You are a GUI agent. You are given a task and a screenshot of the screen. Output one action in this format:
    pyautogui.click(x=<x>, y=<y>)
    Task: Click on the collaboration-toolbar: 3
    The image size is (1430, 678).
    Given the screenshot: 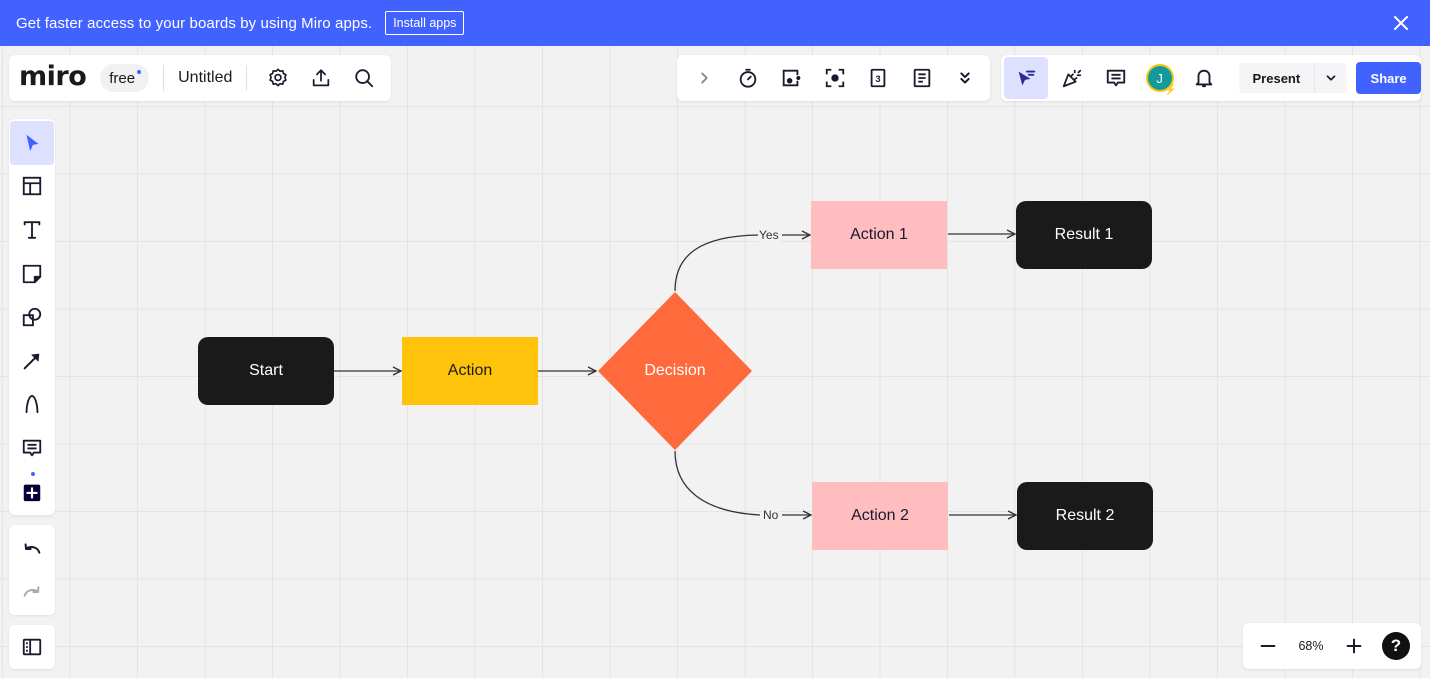 What is the action you would take?
    pyautogui.click(x=833, y=78)
    